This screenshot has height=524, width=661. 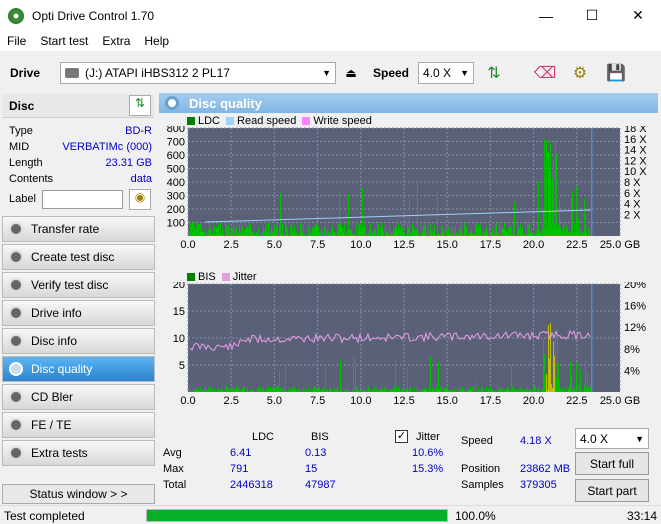 What do you see at coordinates (16, 41) in the screenshot?
I see `menu-file: File` at bounding box center [16, 41].